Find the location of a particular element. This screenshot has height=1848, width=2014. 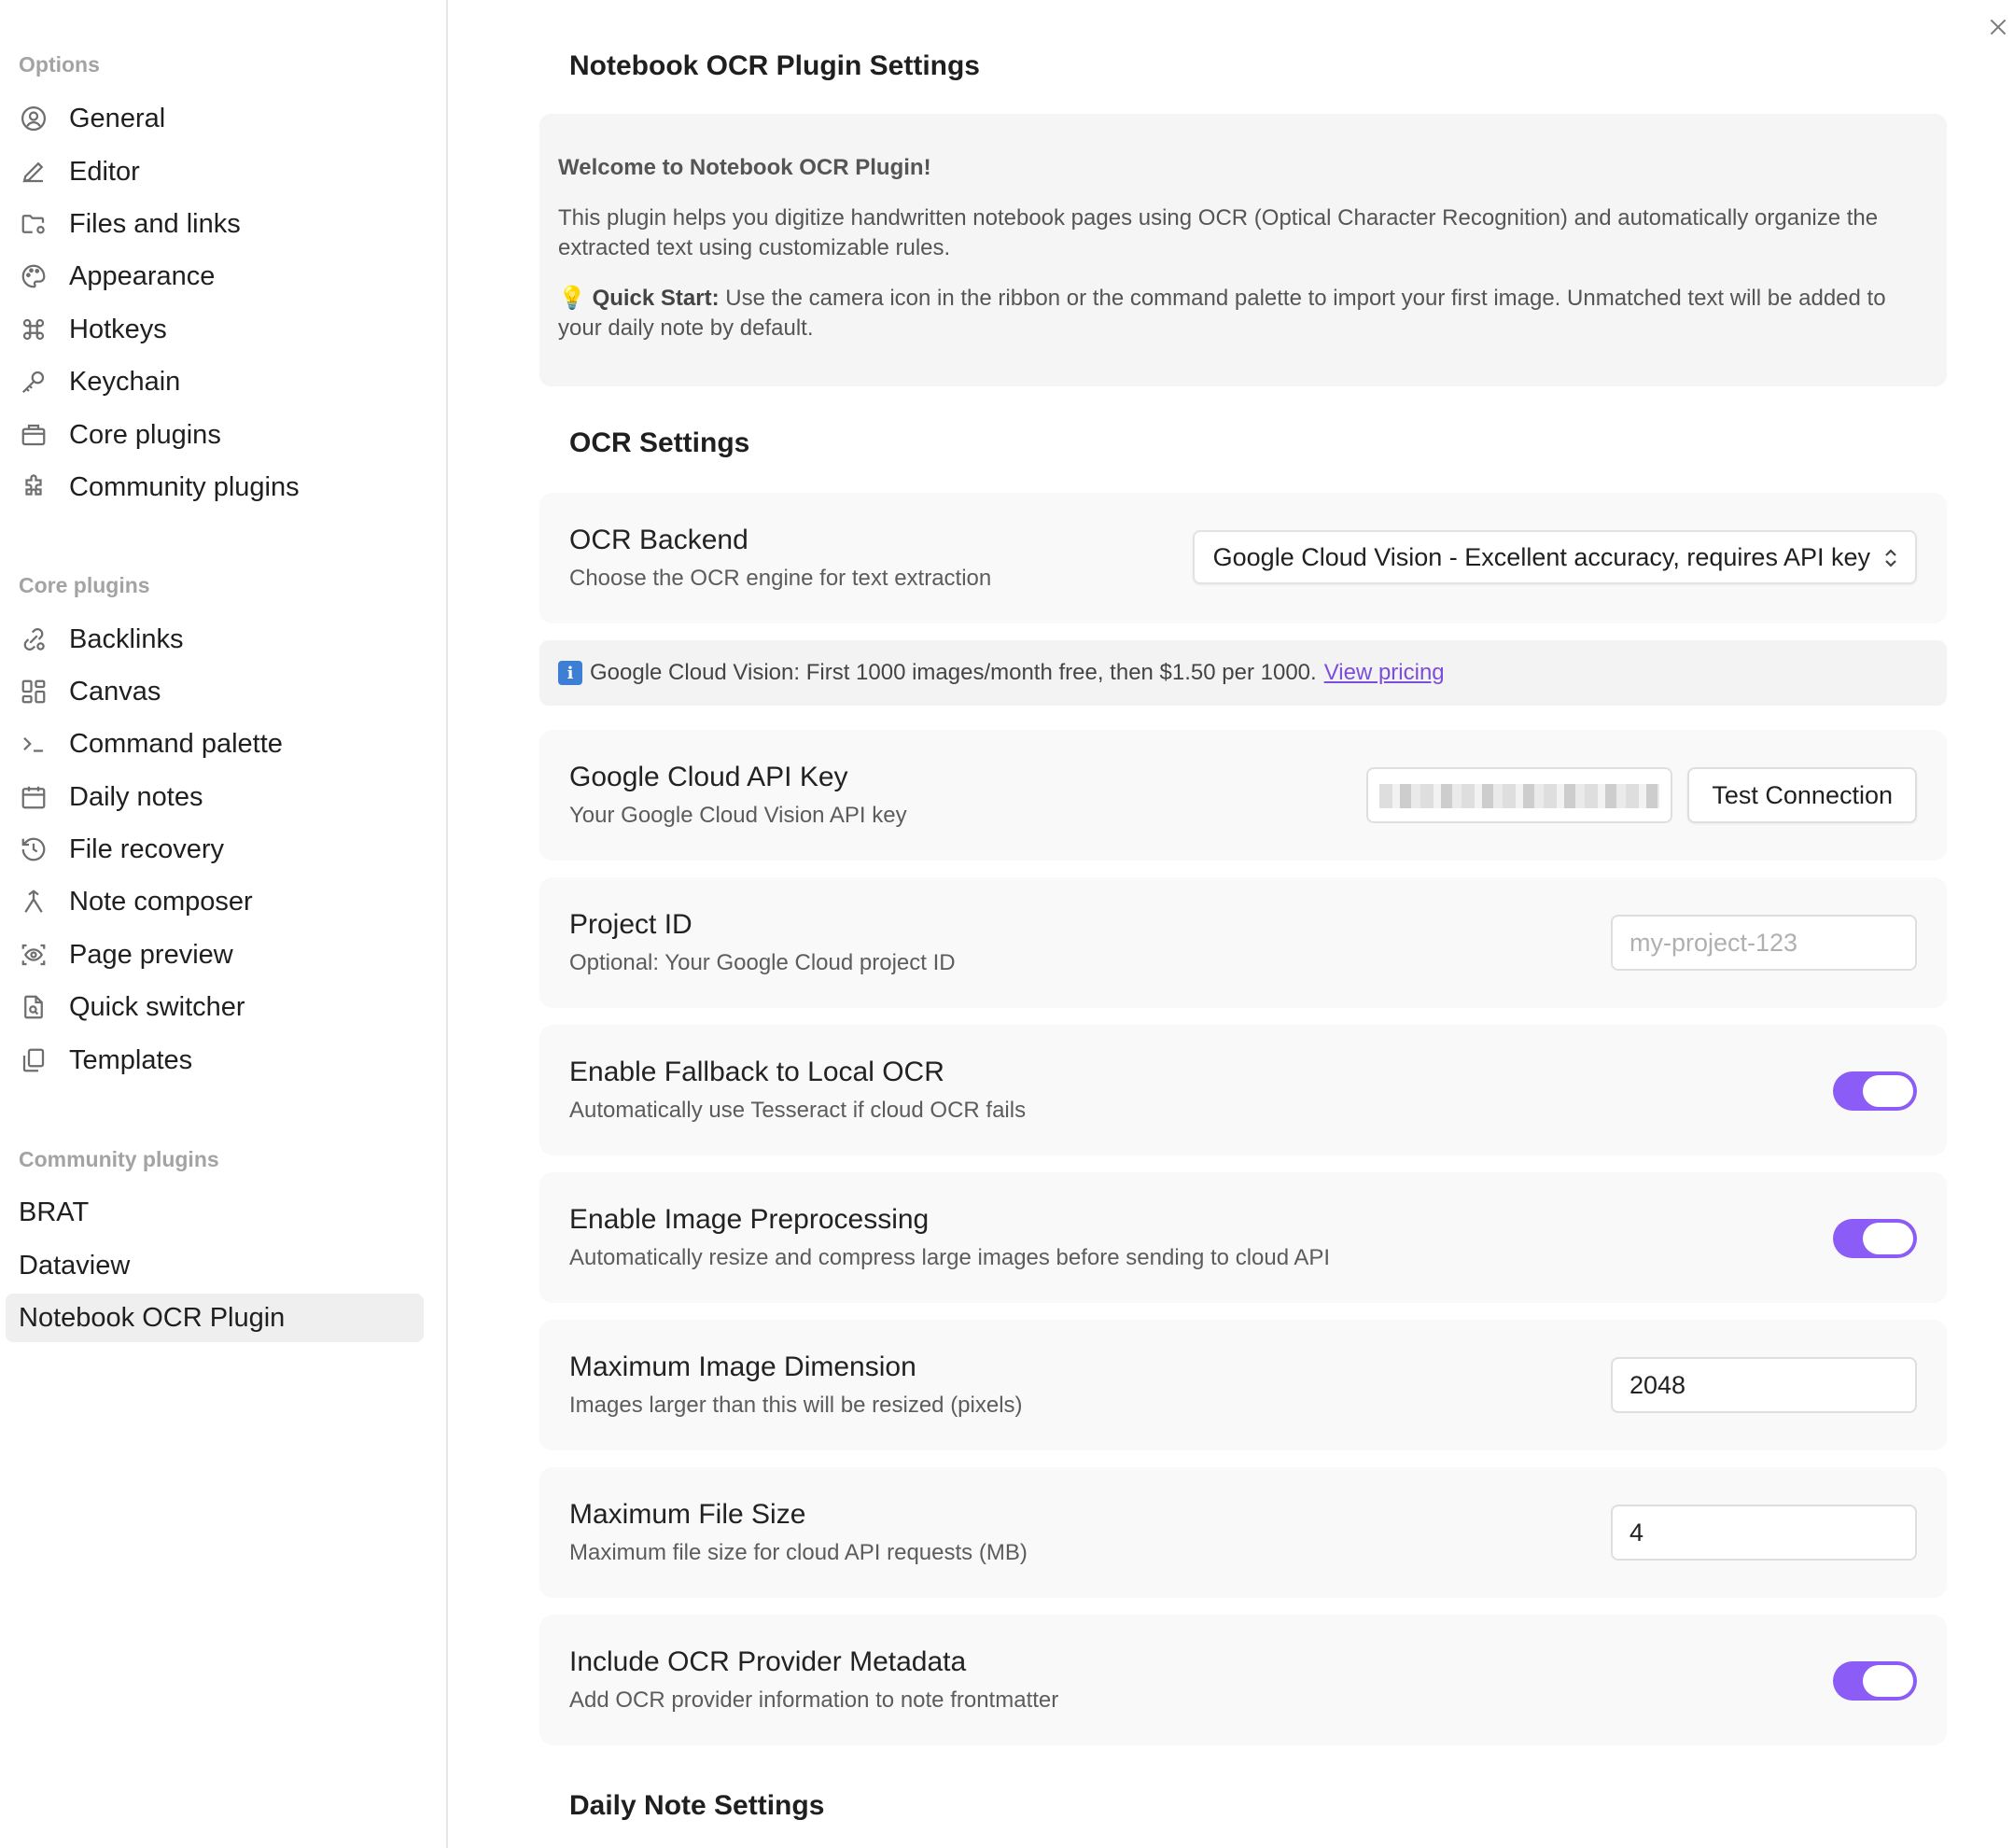

daily-note-settings-heading: Daily Note Settings is located at coordinates (697, 1805).